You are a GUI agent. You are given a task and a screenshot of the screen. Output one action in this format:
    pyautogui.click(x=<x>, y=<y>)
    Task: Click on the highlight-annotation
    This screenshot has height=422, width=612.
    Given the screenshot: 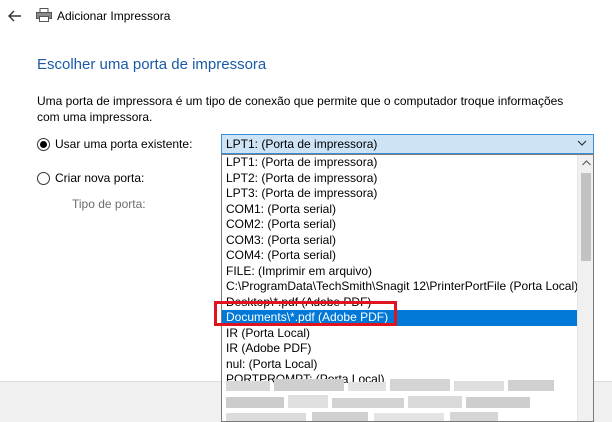 What is the action you would take?
    pyautogui.click(x=305, y=313)
    